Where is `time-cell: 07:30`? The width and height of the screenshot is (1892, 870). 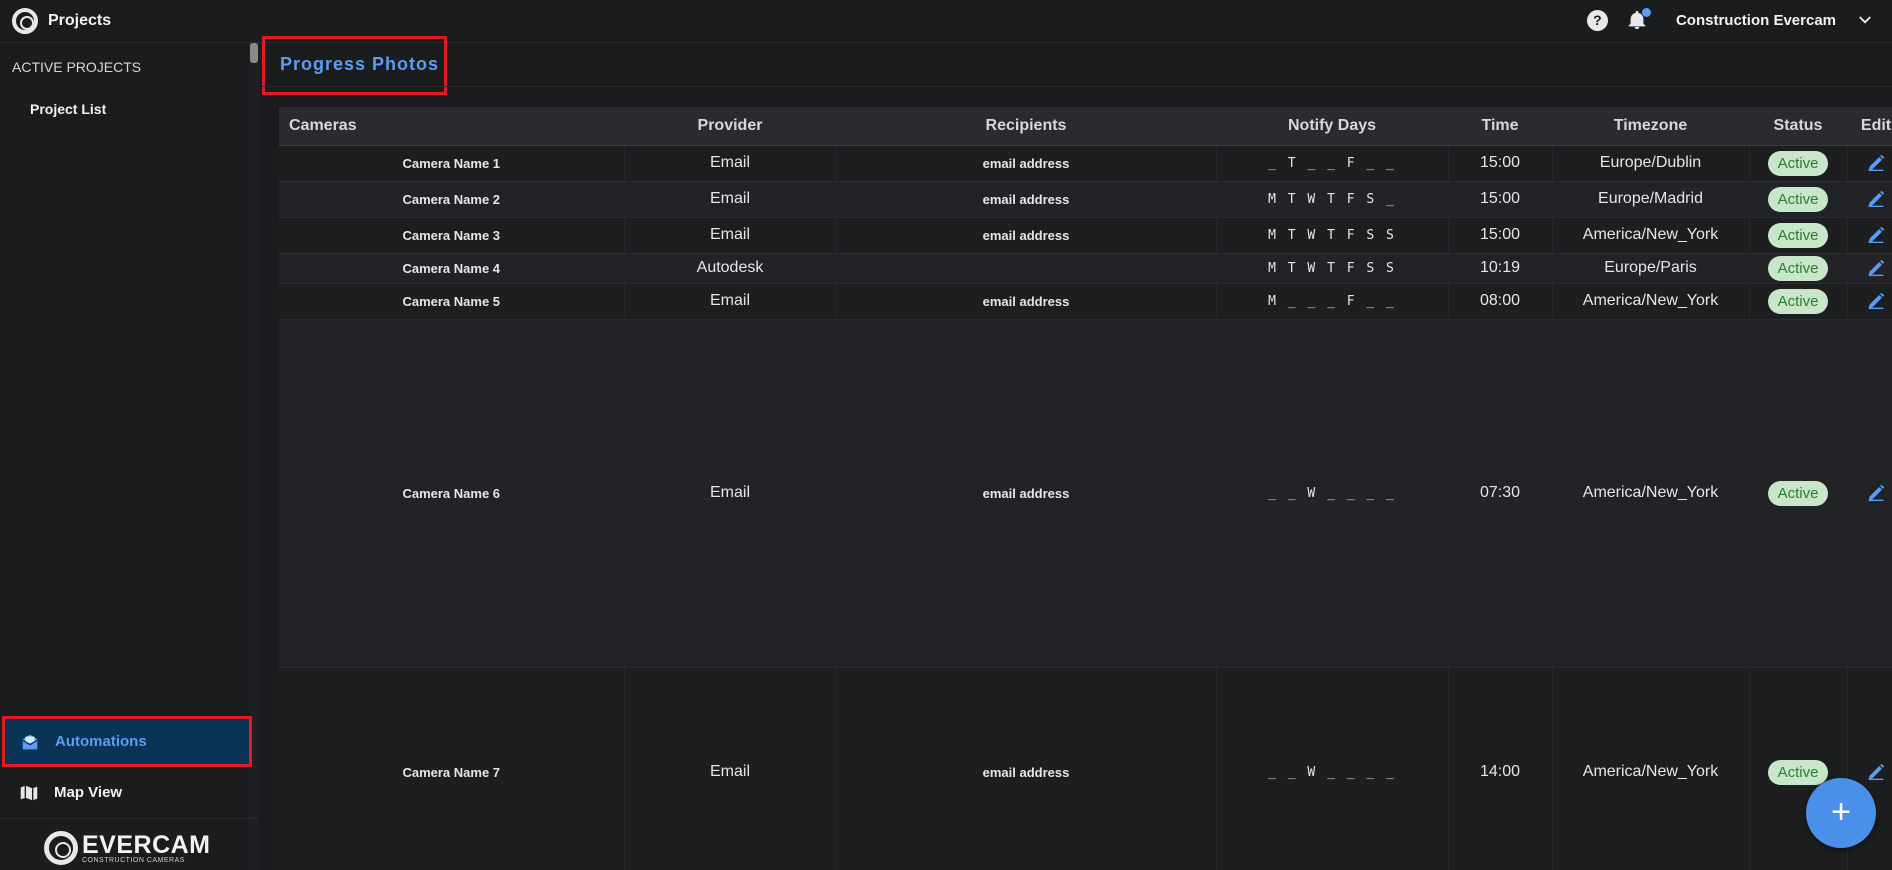 time-cell: 07:30 is located at coordinates (1500, 493).